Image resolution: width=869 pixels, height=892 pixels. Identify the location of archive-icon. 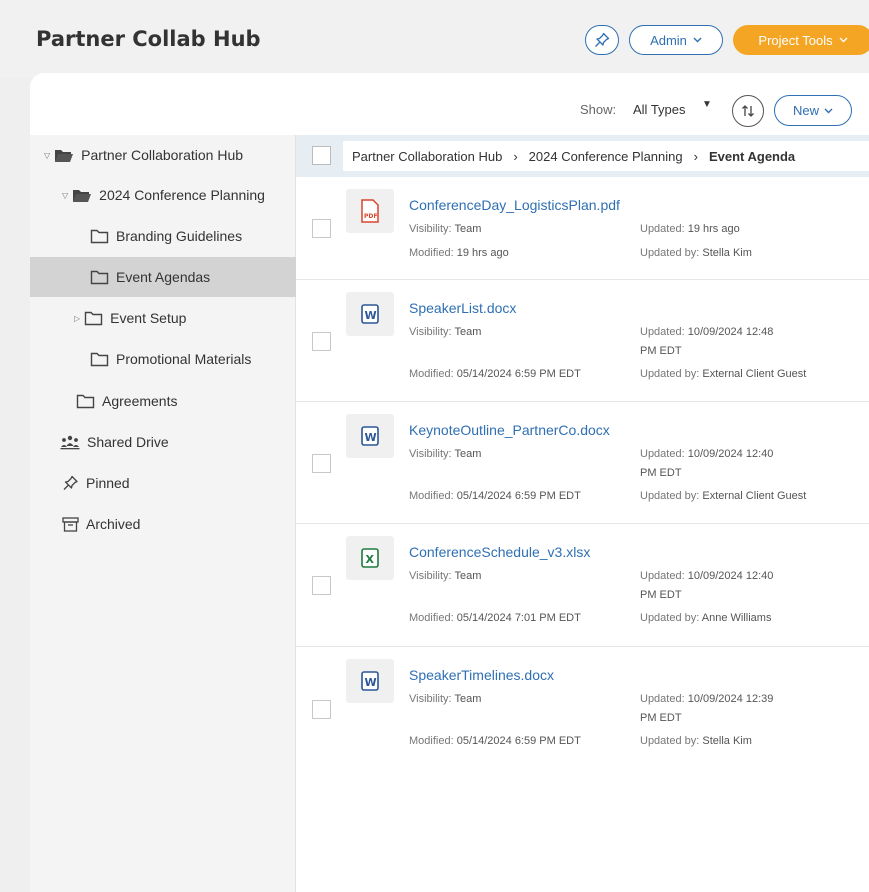
(70, 524).